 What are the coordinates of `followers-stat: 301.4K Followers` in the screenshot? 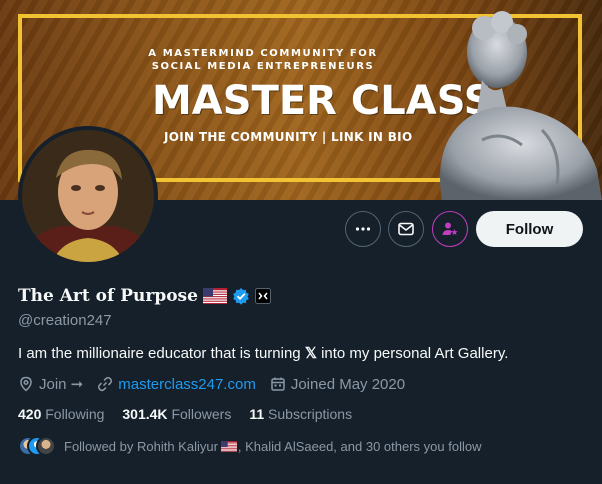 It's located at (176, 414).